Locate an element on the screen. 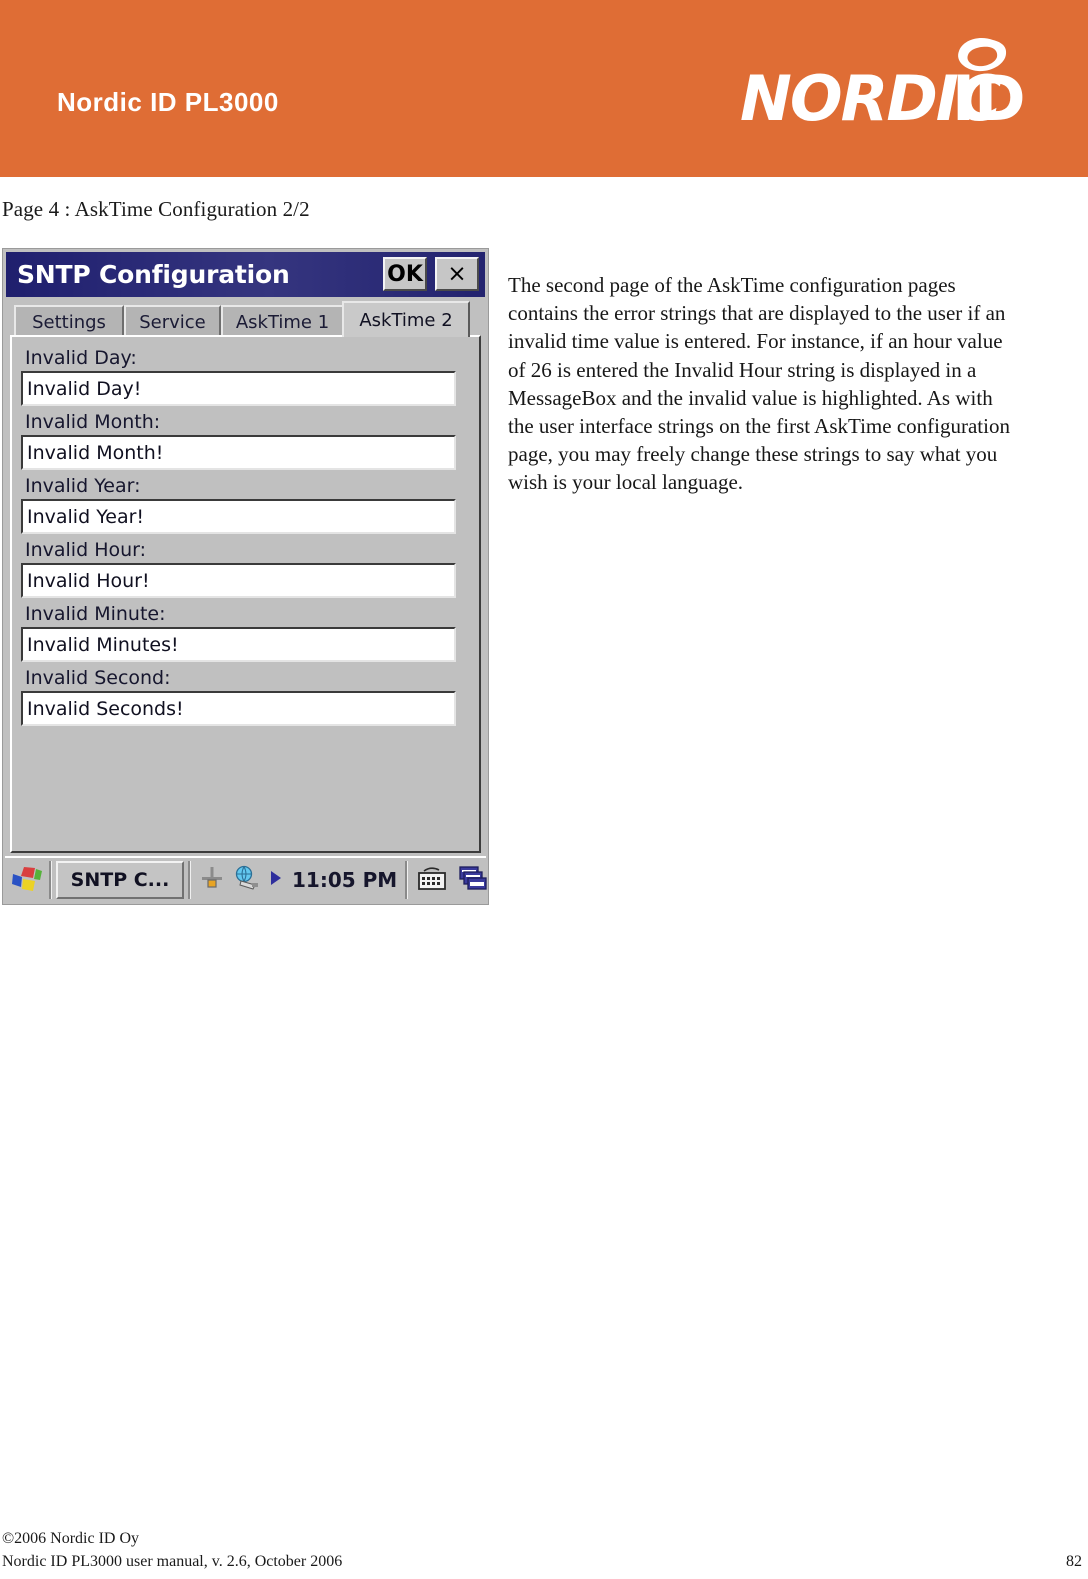  network-globe-icon is located at coordinates (247, 880).